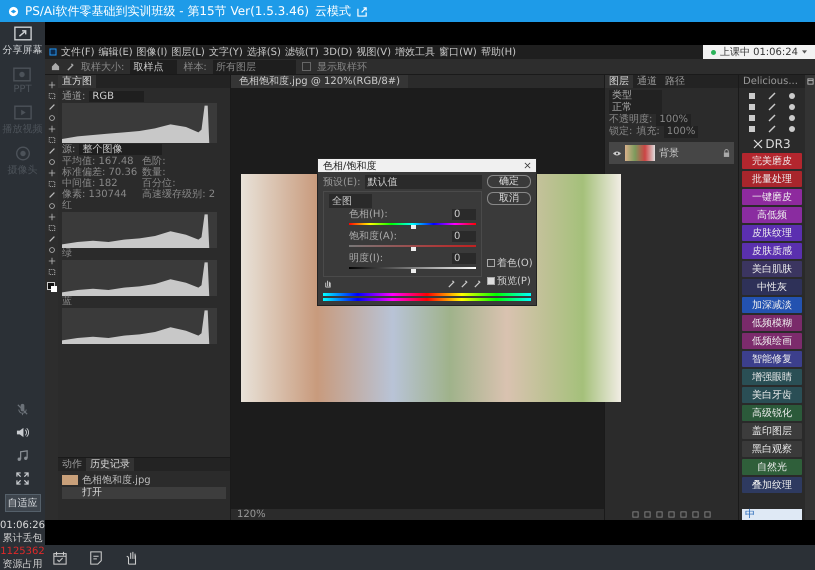  What do you see at coordinates (772, 305) in the screenshot?
I see `action-button: 加深减淡` at bounding box center [772, 305].